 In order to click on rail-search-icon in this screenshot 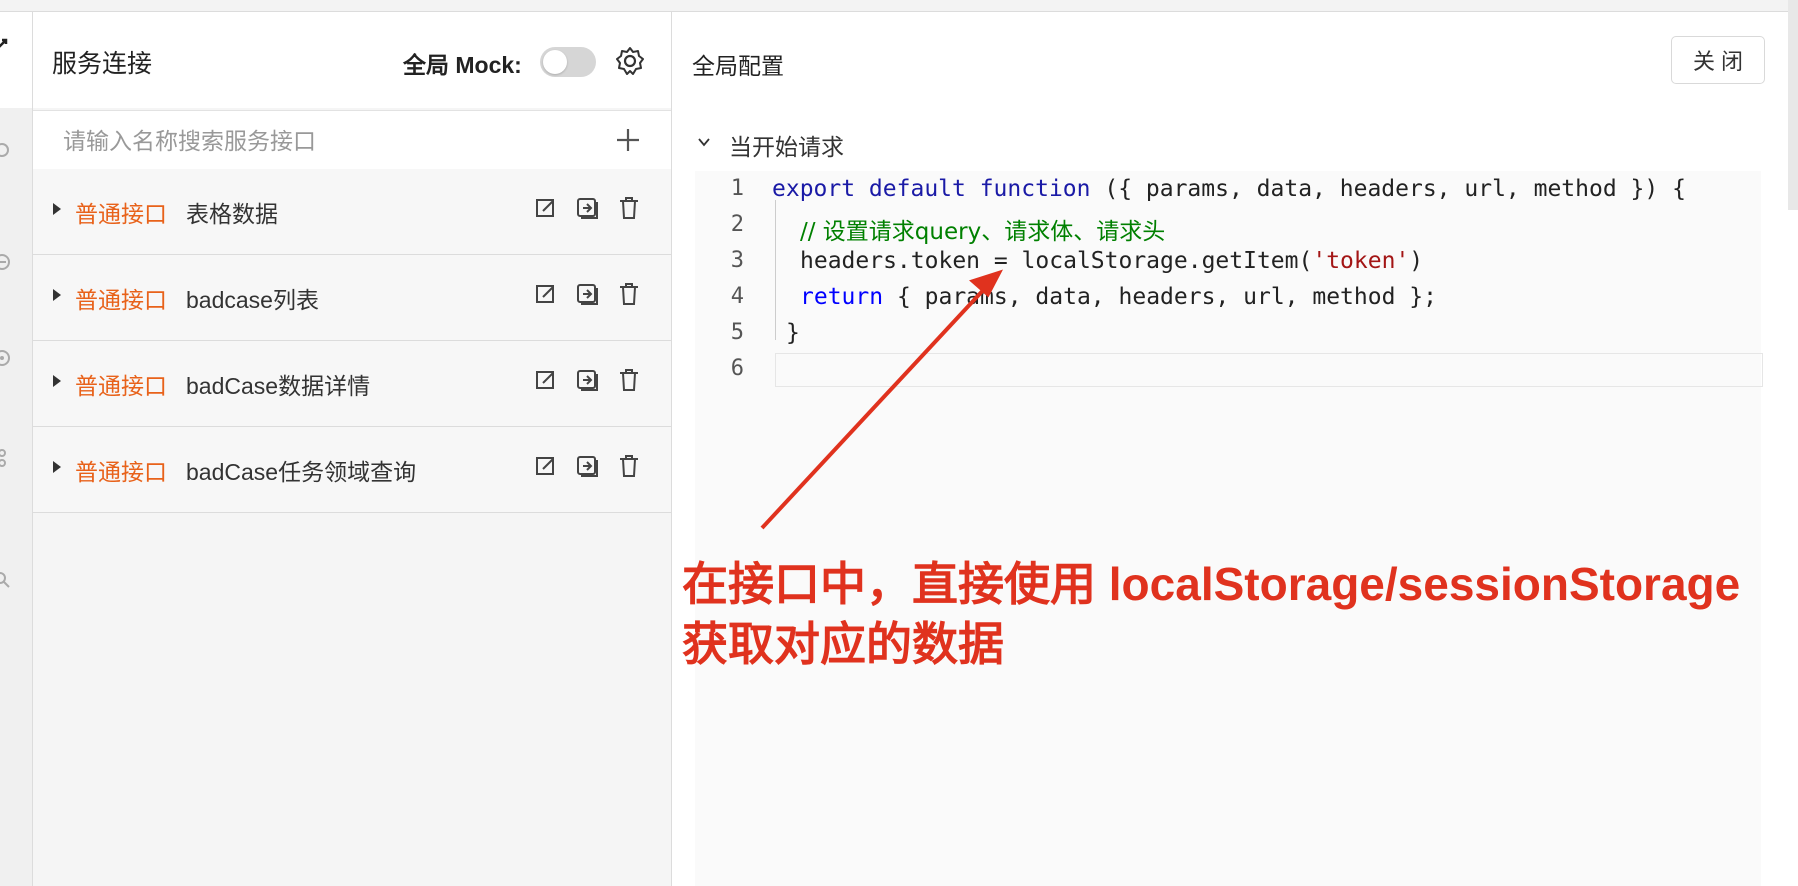, I will do `click(6, 580)`.